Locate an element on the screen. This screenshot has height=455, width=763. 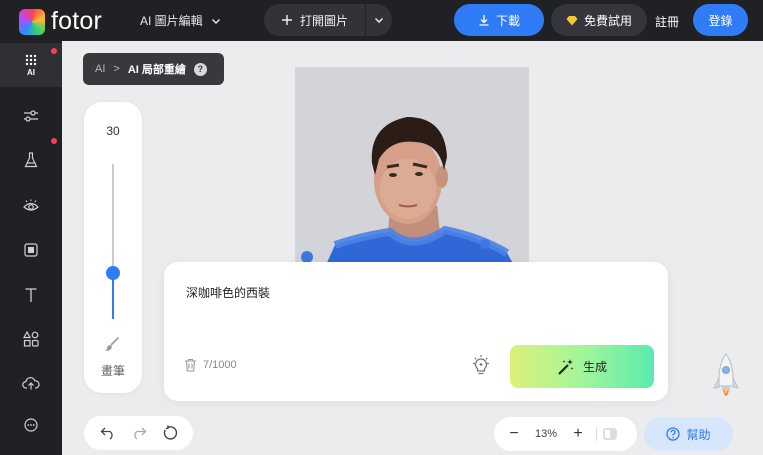
reset-icon is located at coordinates (170, 433).